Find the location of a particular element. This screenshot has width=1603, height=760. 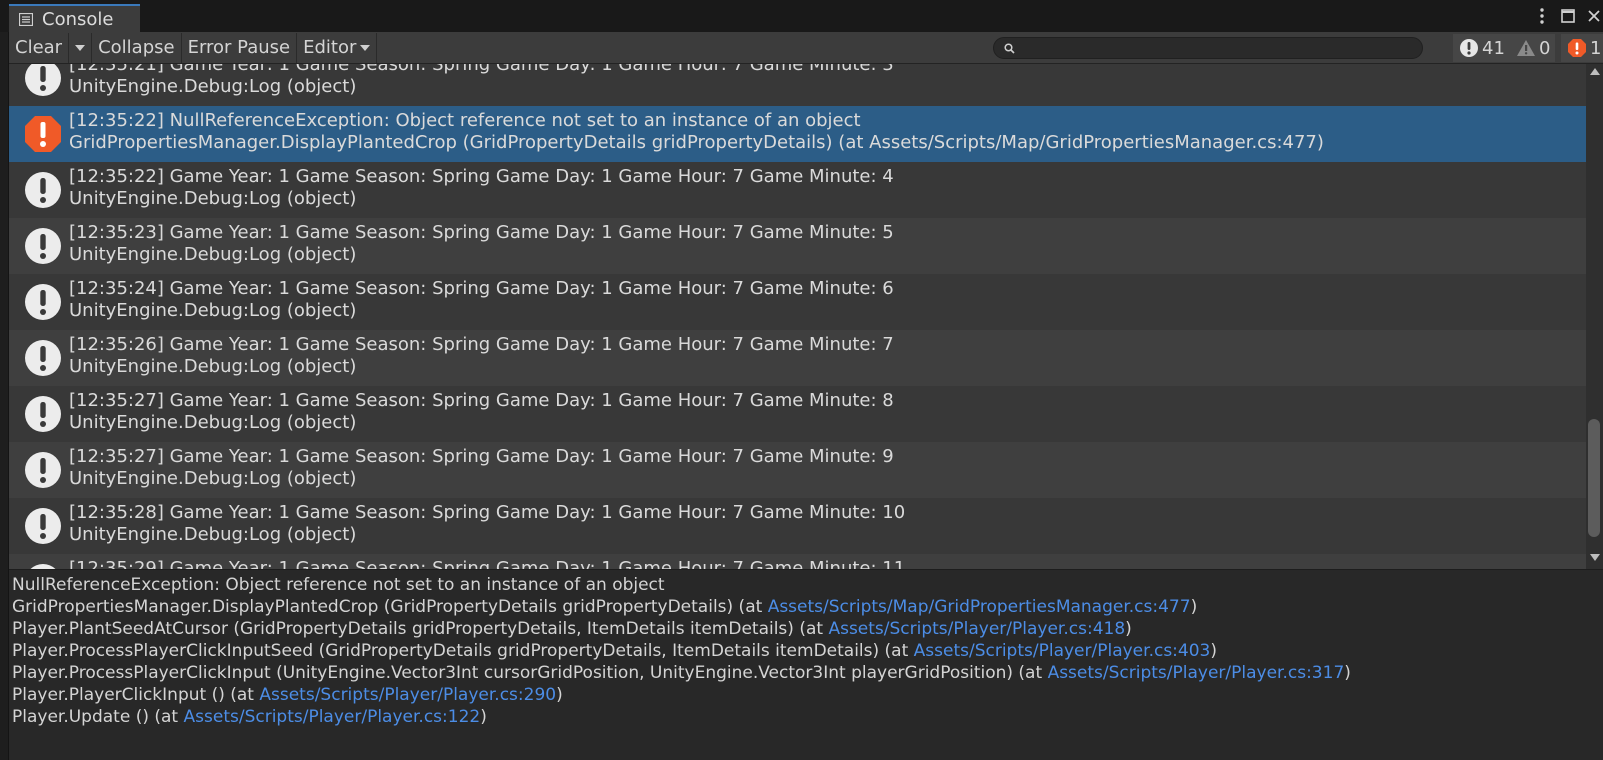

editor-label: Editor is located at coordinates (330, 47).